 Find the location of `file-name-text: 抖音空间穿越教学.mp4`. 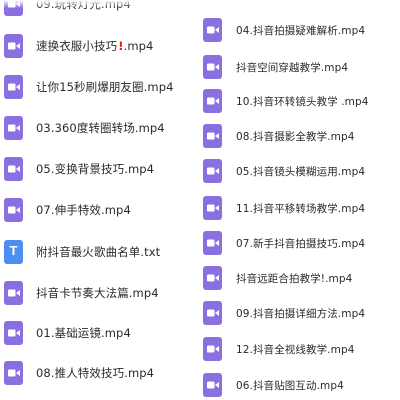

file-name-text: 抖音空间穿越教学.mp4 is located at coordinates (292, 67).